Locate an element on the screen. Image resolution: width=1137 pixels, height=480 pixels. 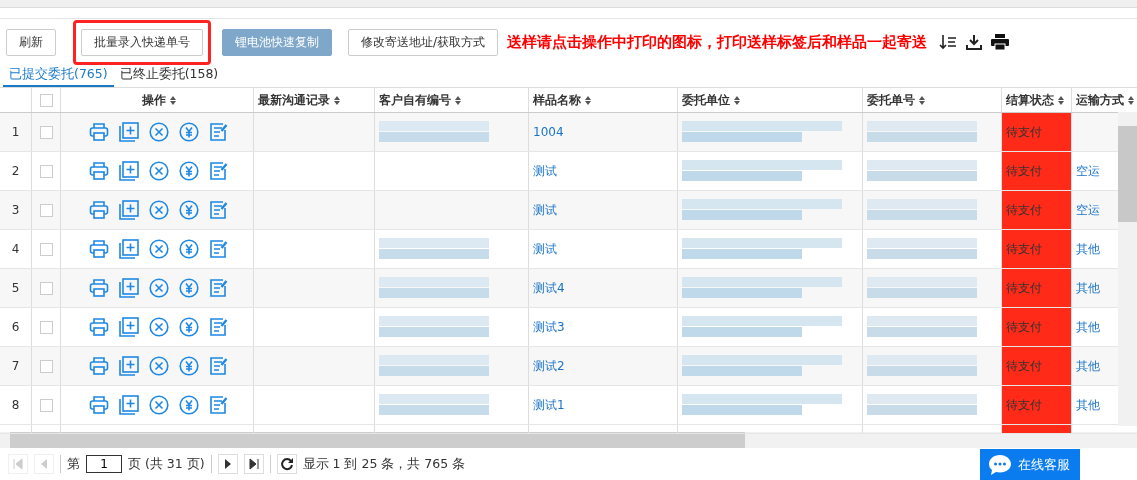
tab: 已提交委托(765) is located at coordinates (58, 75).